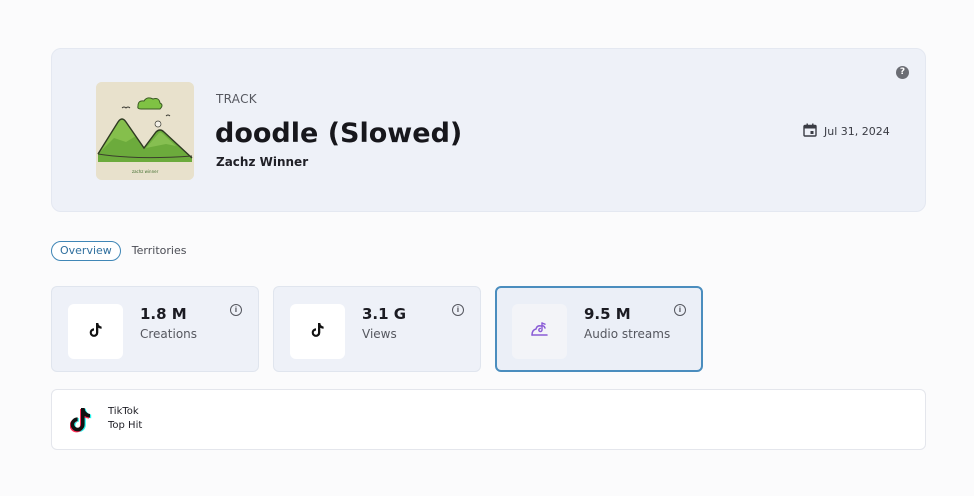 Image resolution: width=974 pixels, height=496 pixels. I want to click on tab-territories: Territories, so click(159, 251).